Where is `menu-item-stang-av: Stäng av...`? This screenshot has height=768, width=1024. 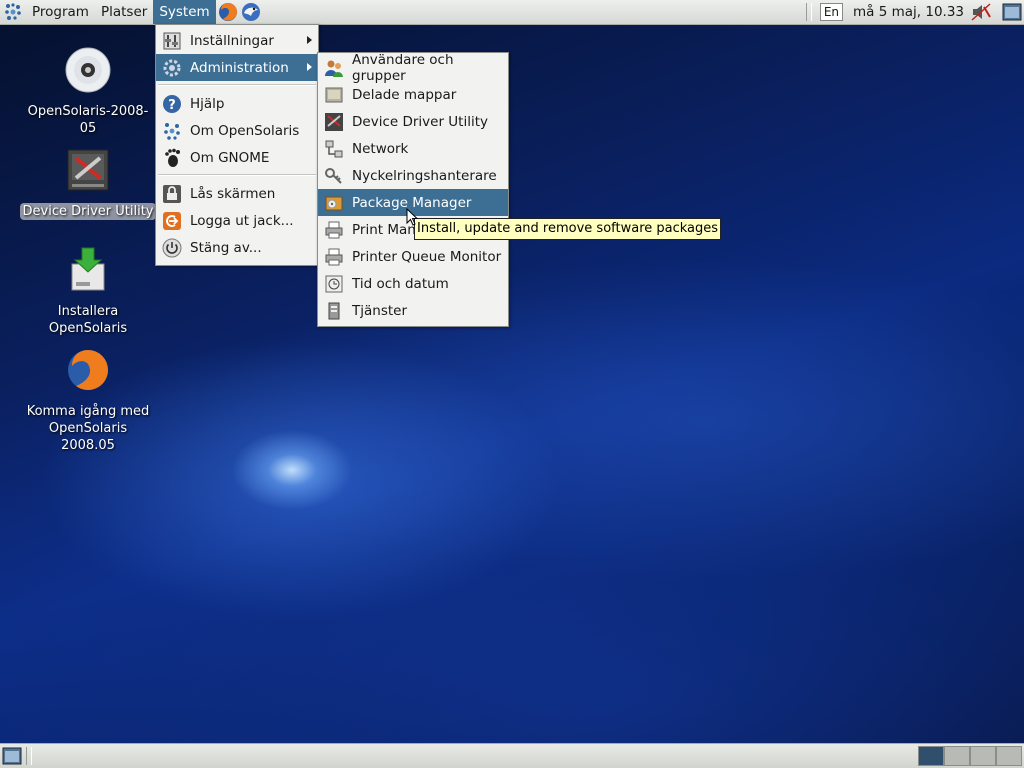
menu-item-stang-av: Stäng av... is located at coordinates (237, 247).